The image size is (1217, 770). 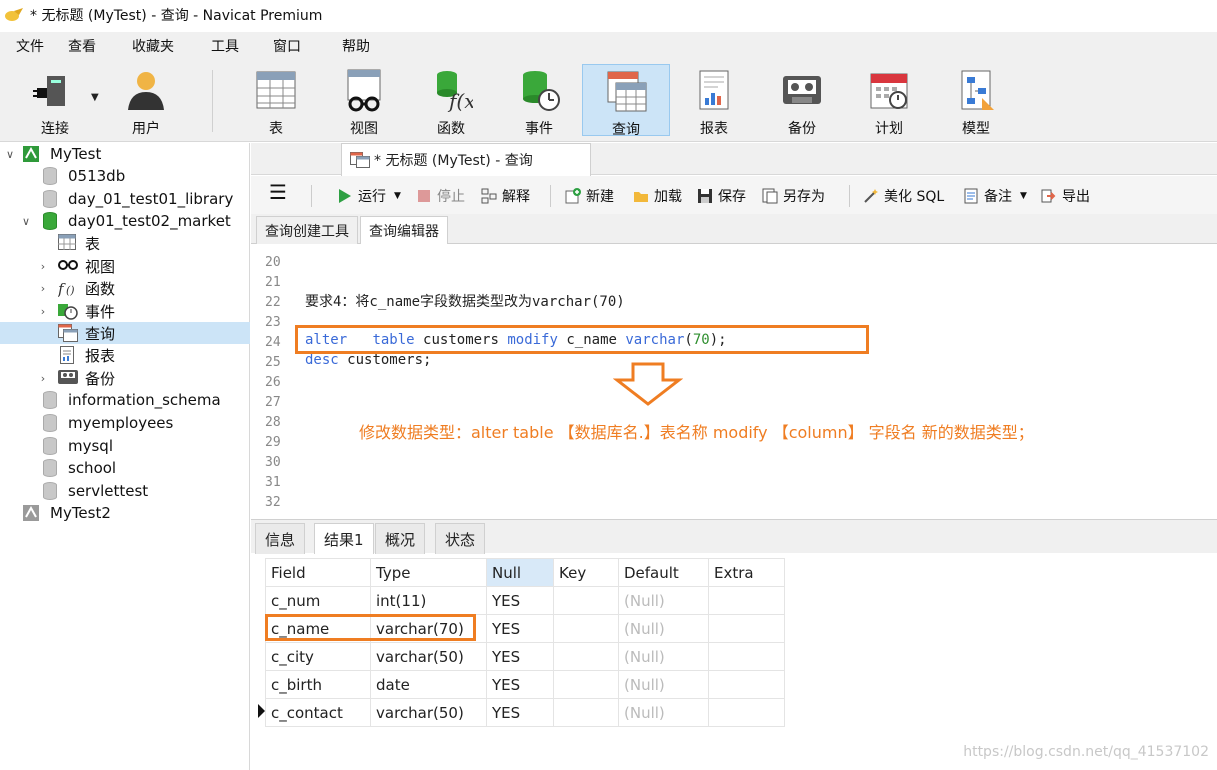 I want to click on tree-db-market: ∨ day01_test02_market, so click(x=125, y=221).